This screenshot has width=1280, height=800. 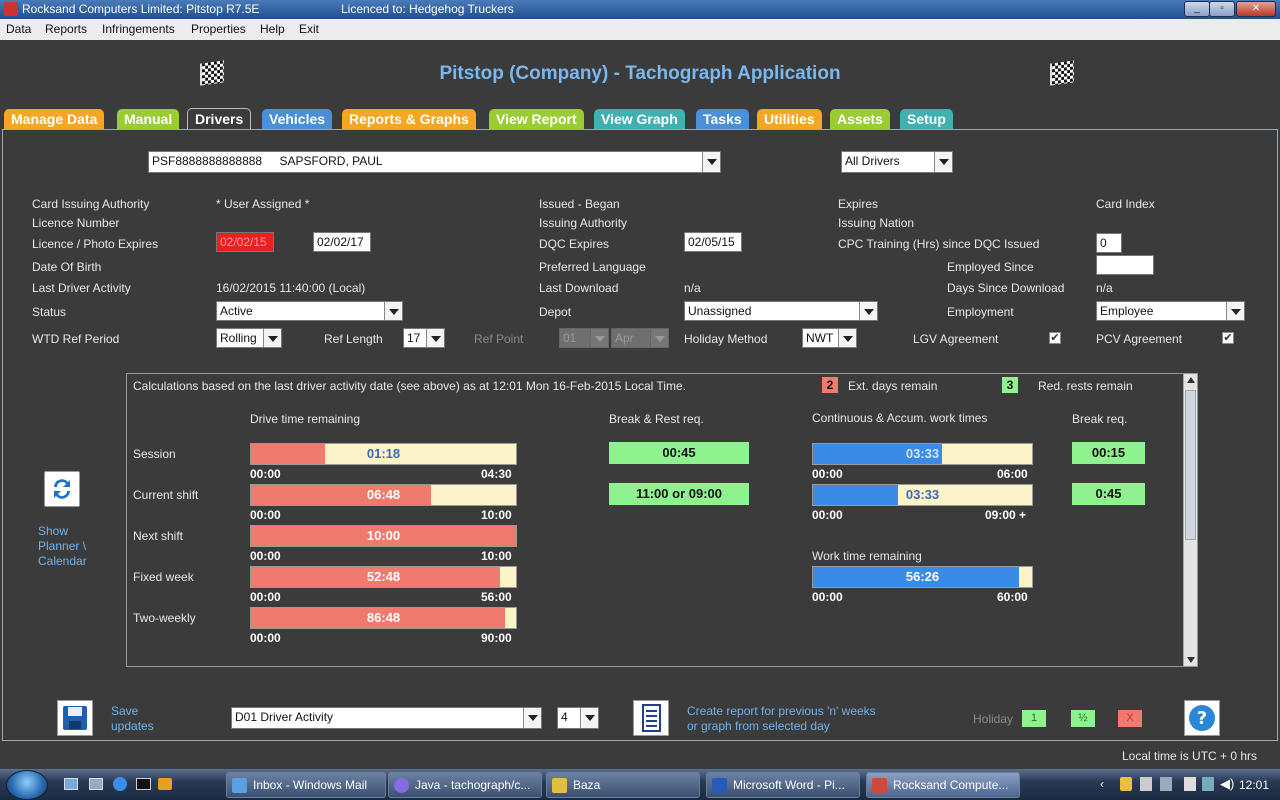 What do you see at coordinates (1146, 784) in the screenshot?
I see `tray-tool-icon` at bounding box center [1146, 784].